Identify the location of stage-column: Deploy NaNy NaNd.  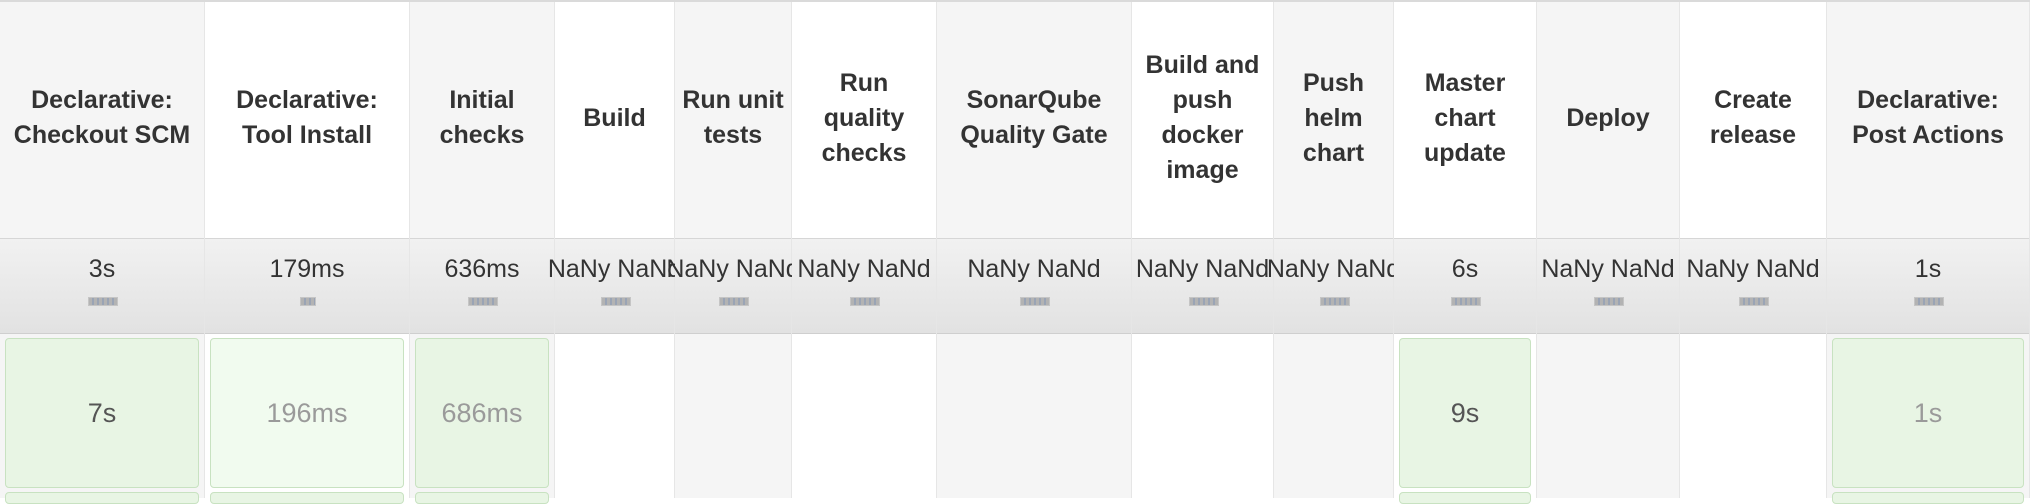
(1608, 250).